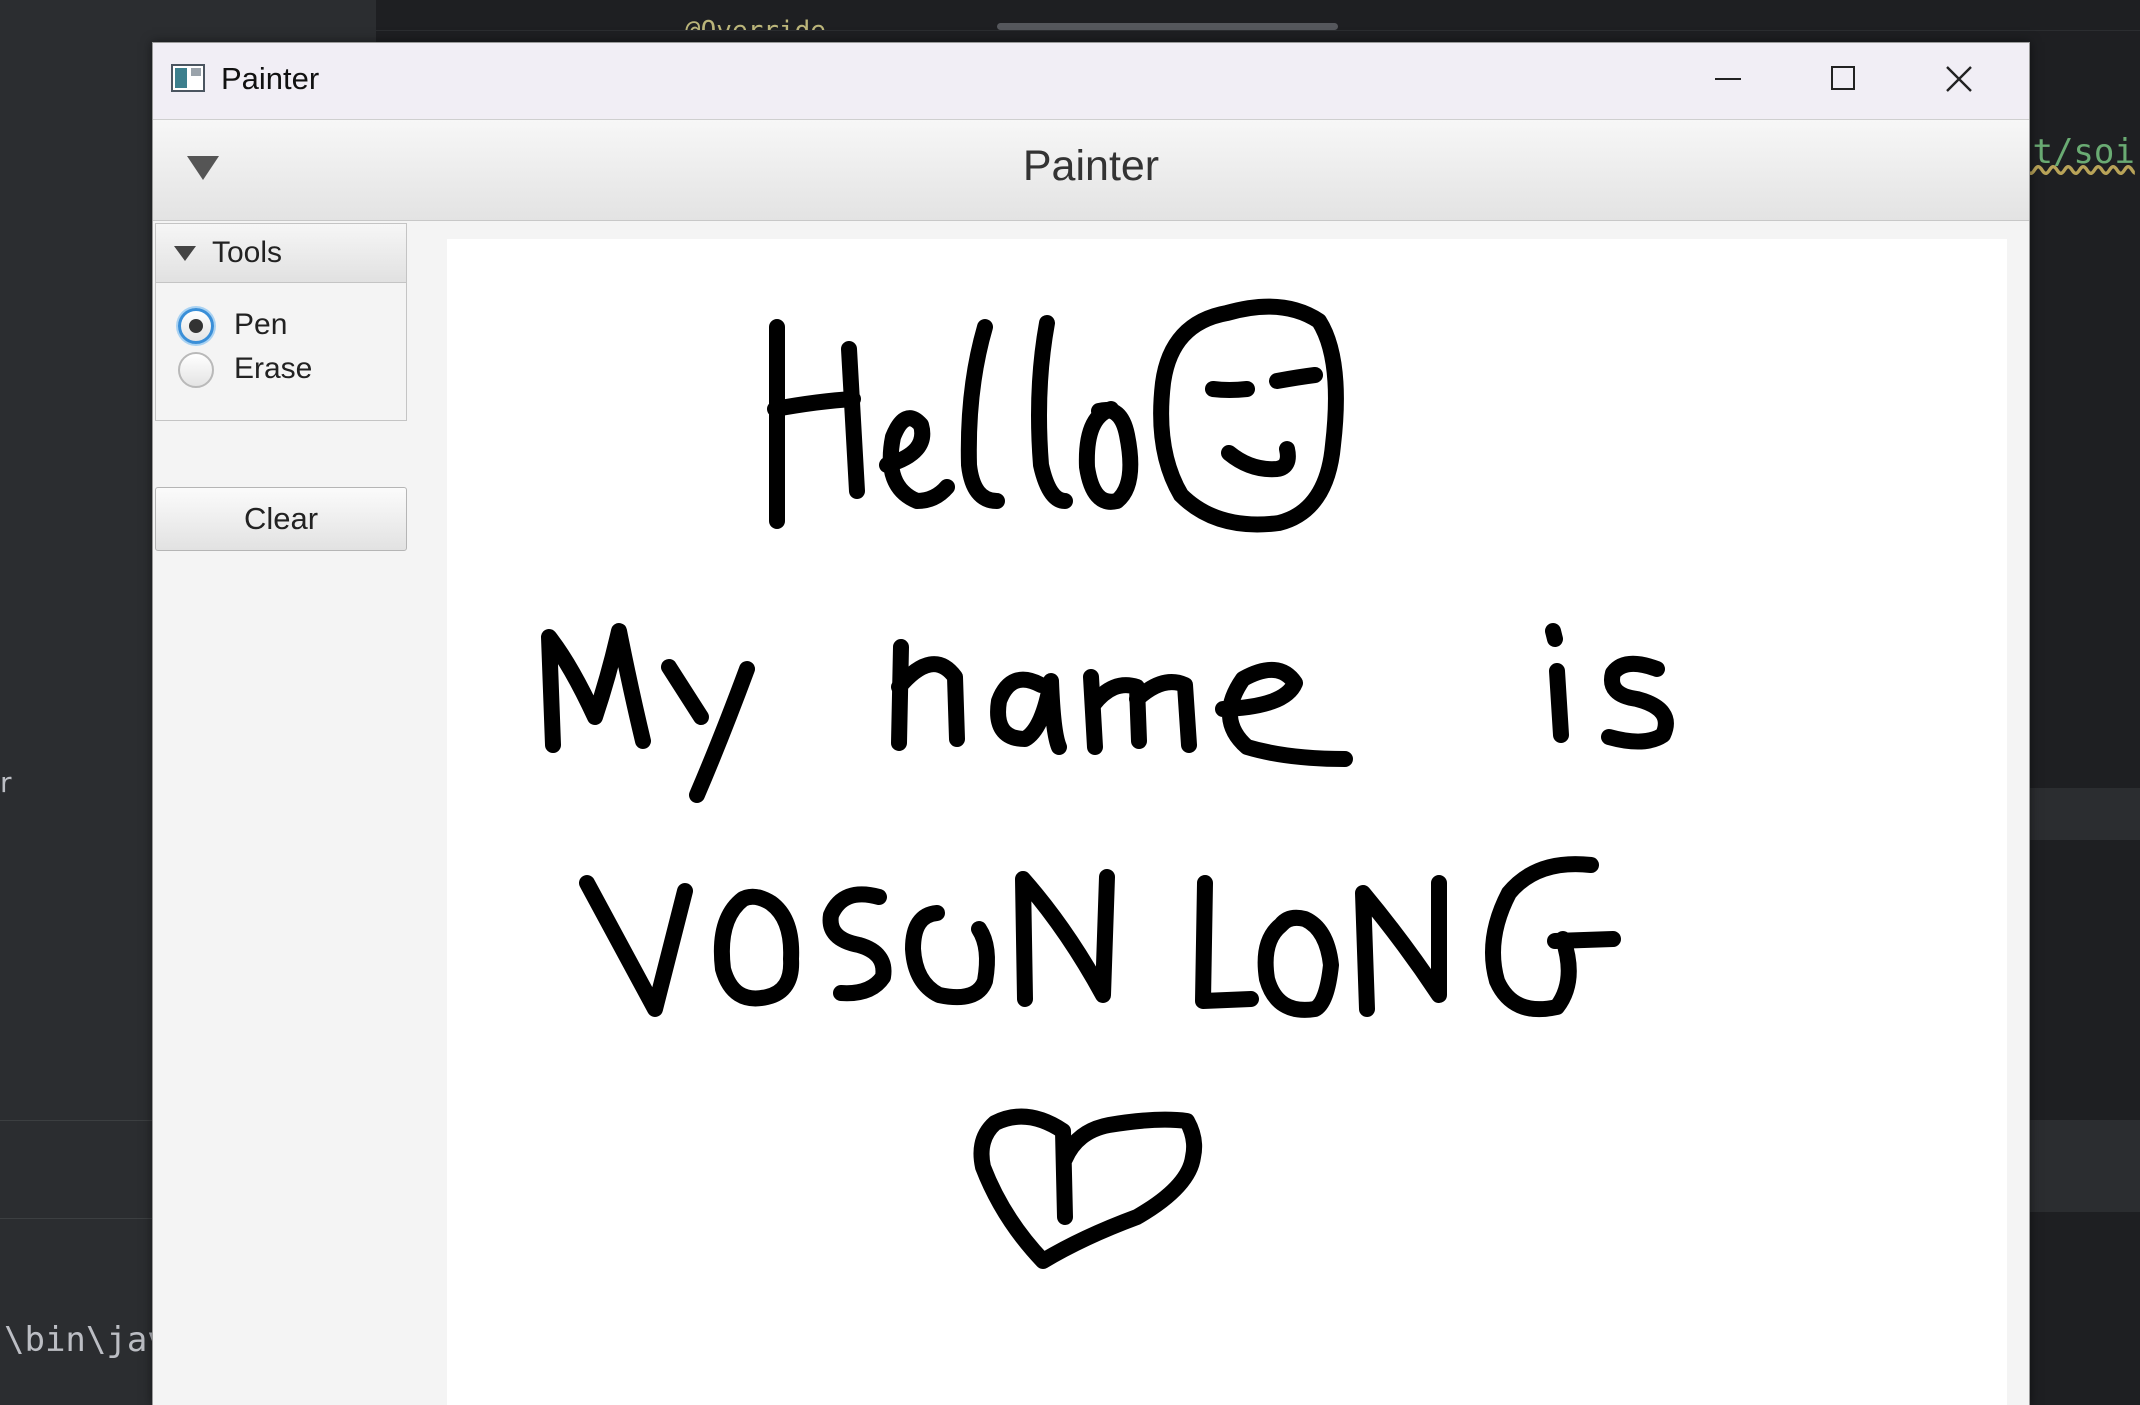 The image size is (2140, 1405). I want to click on minimize-button, so click(1727, 82).